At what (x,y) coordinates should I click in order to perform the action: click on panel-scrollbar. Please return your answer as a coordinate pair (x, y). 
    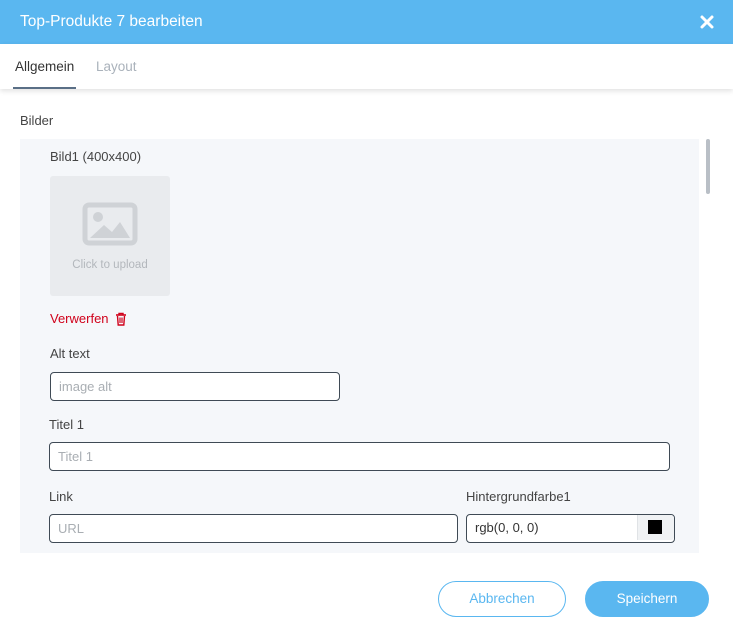
    Looking at the image, I should click on (708, 166).